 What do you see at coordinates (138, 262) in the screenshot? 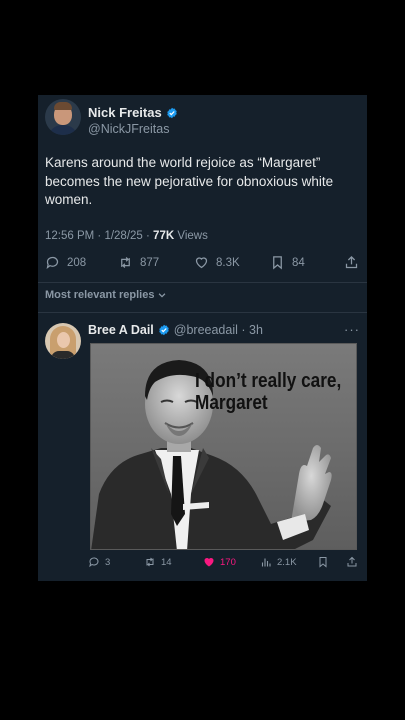
I see `repost-button: 877` at bounding box center [138, 262].